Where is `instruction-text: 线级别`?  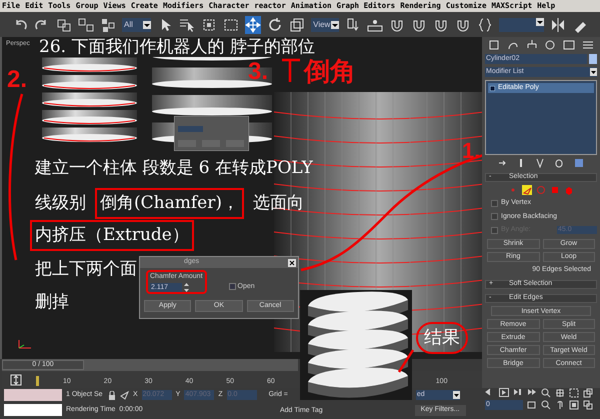 instruction-text: 线级别 is located at coordinates (60, 203).